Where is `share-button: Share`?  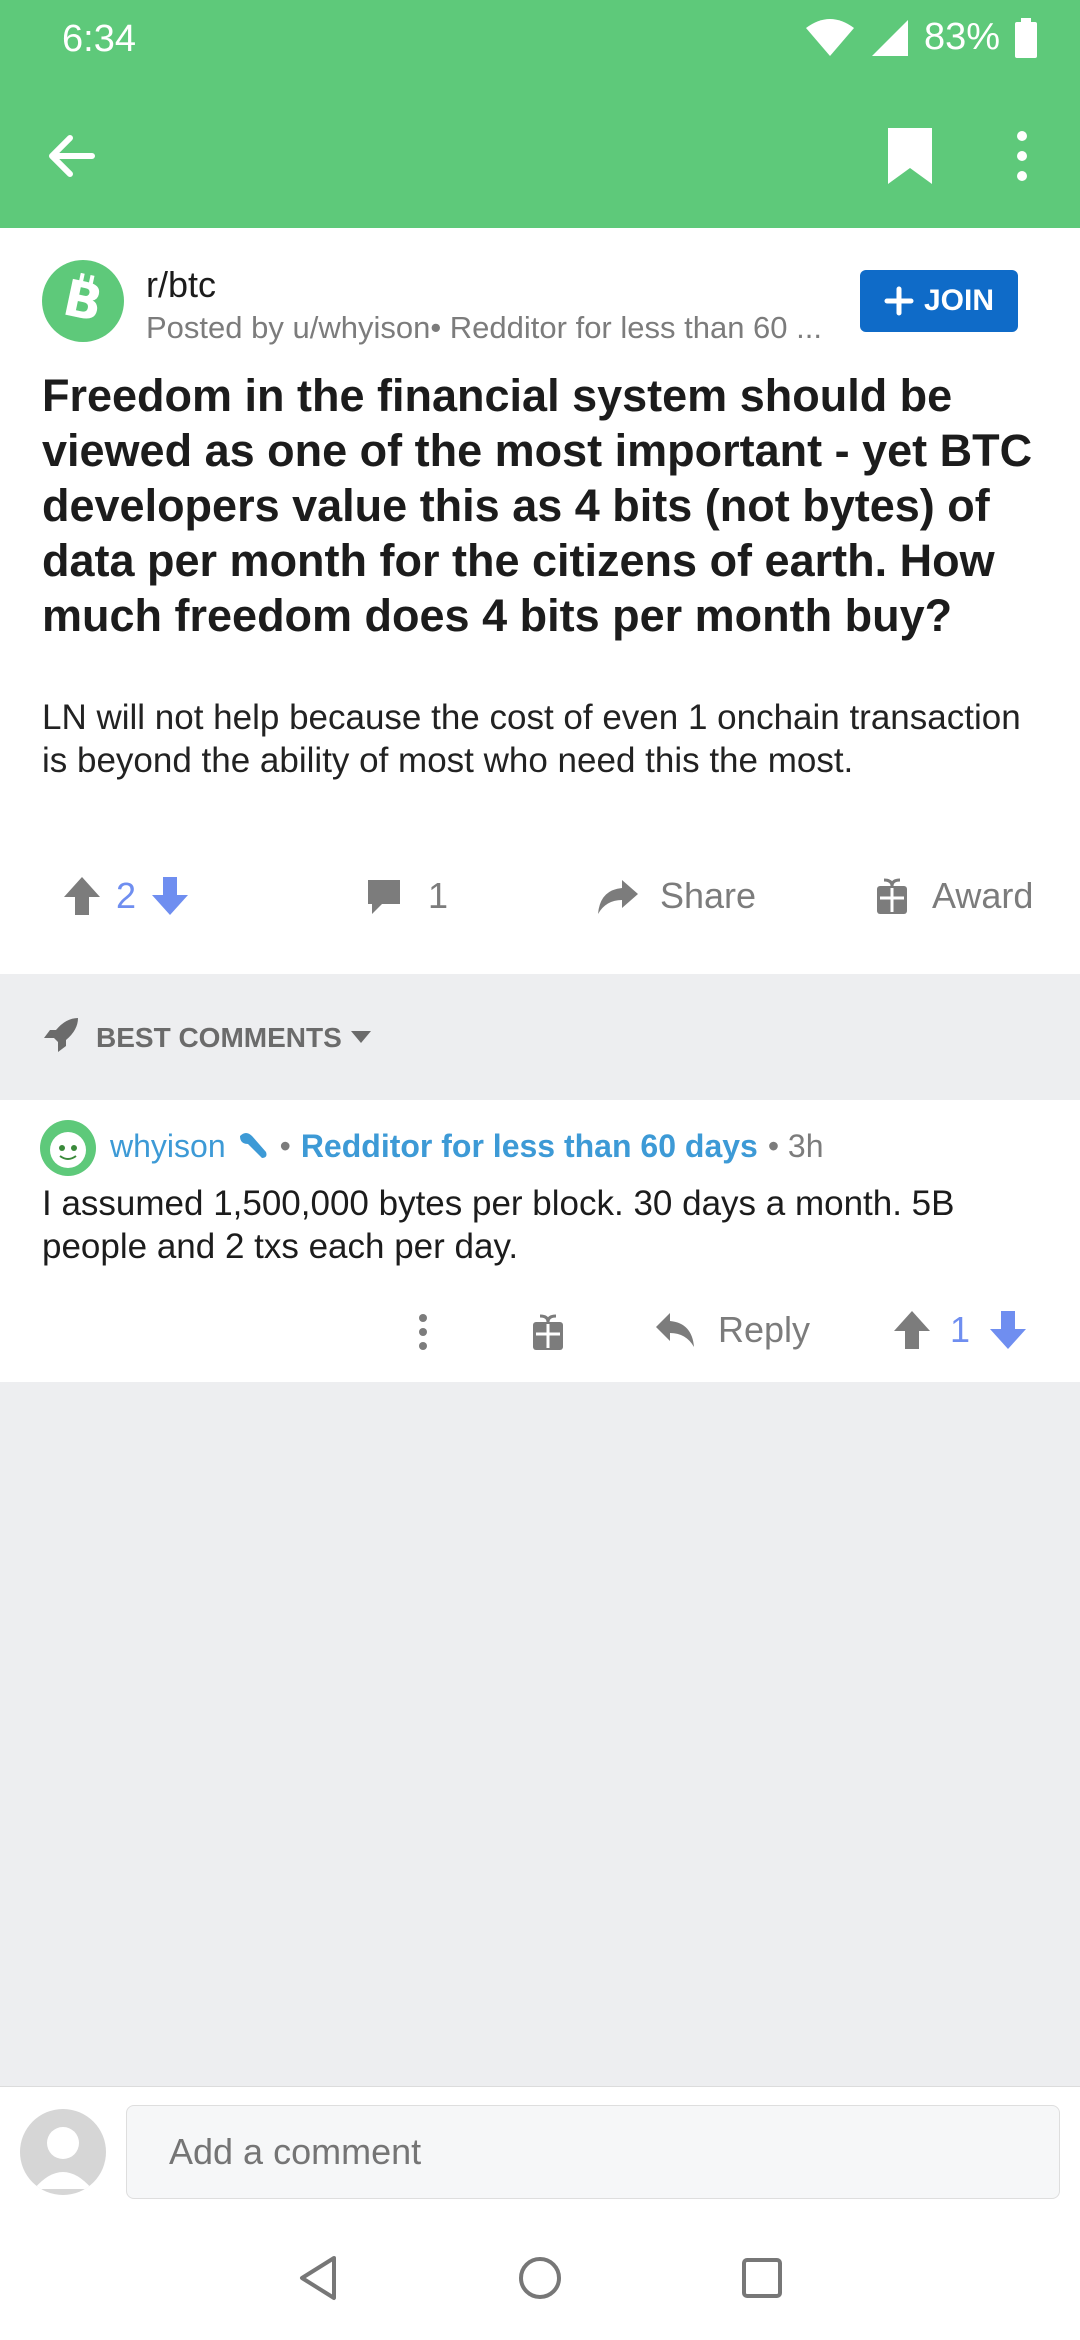
share-button: Share is located at coordinates (676, 896).